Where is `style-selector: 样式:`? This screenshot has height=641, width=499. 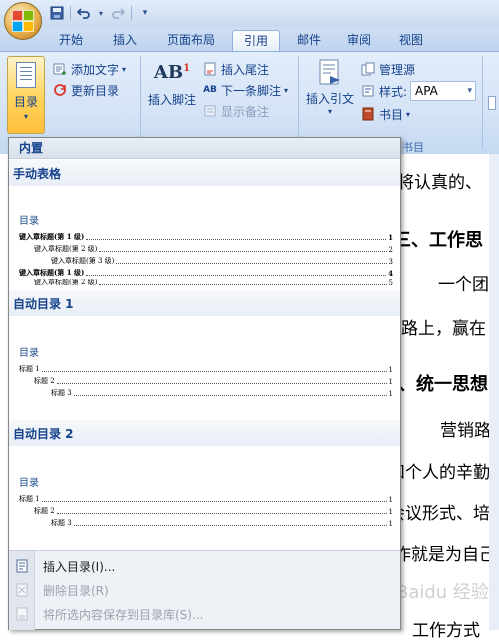 style-selector: 样式: is located at coordinates (383, 91).